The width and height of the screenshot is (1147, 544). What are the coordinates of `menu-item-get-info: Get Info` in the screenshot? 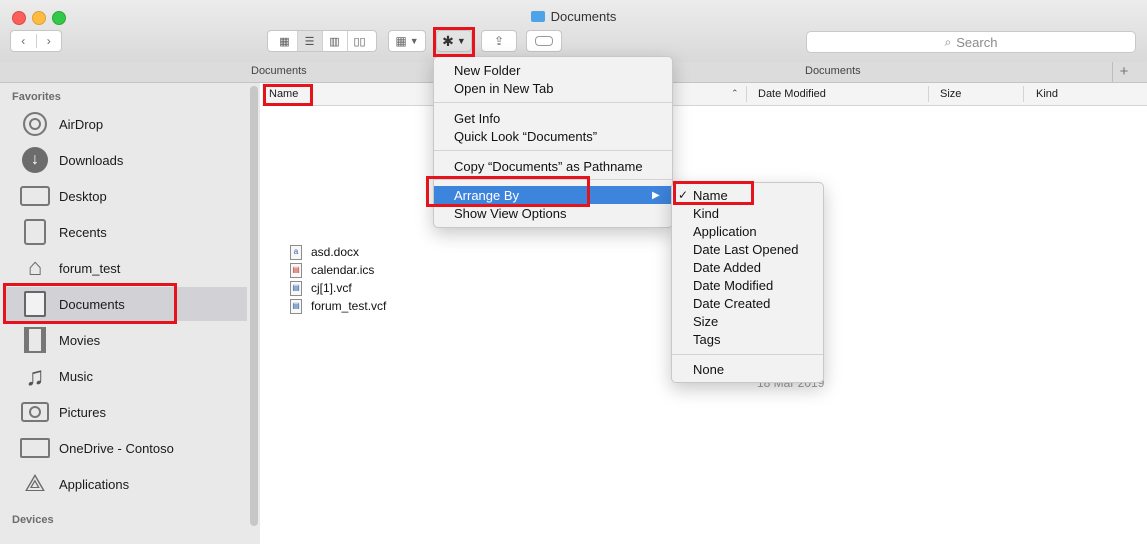 It's located at (477, 118).